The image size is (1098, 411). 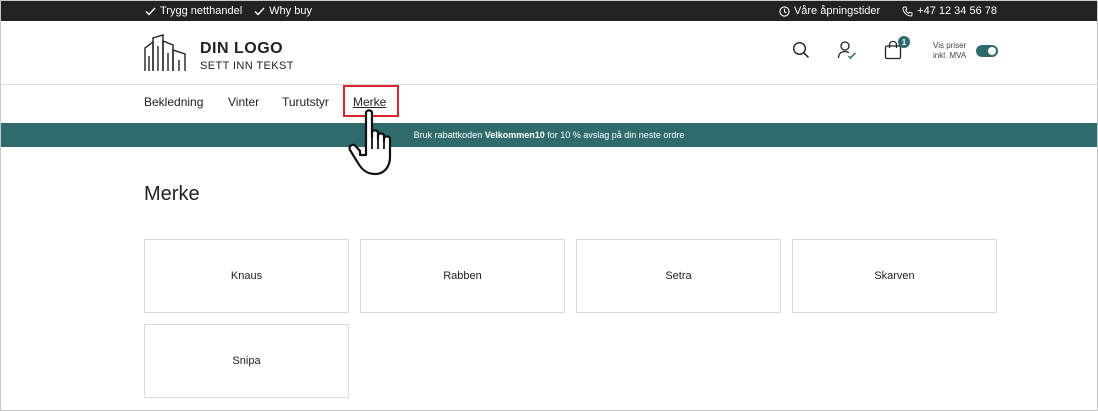 What do you see at coordinates (896, 49) in the screenshot?
I see `cart-button: 1` at bounding box center [896, 49].